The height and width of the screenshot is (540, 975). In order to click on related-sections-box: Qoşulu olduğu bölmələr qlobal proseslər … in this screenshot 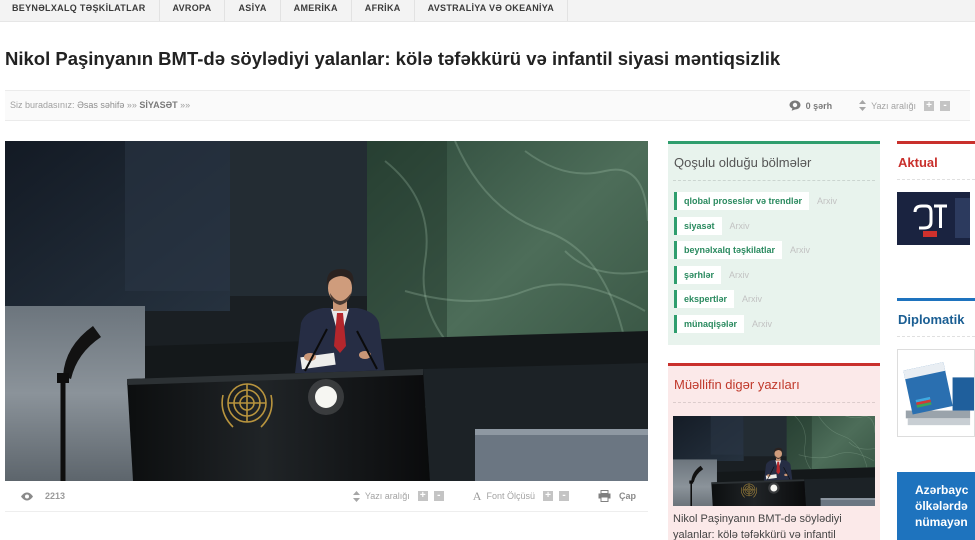, I will do `click(774, 243)`.